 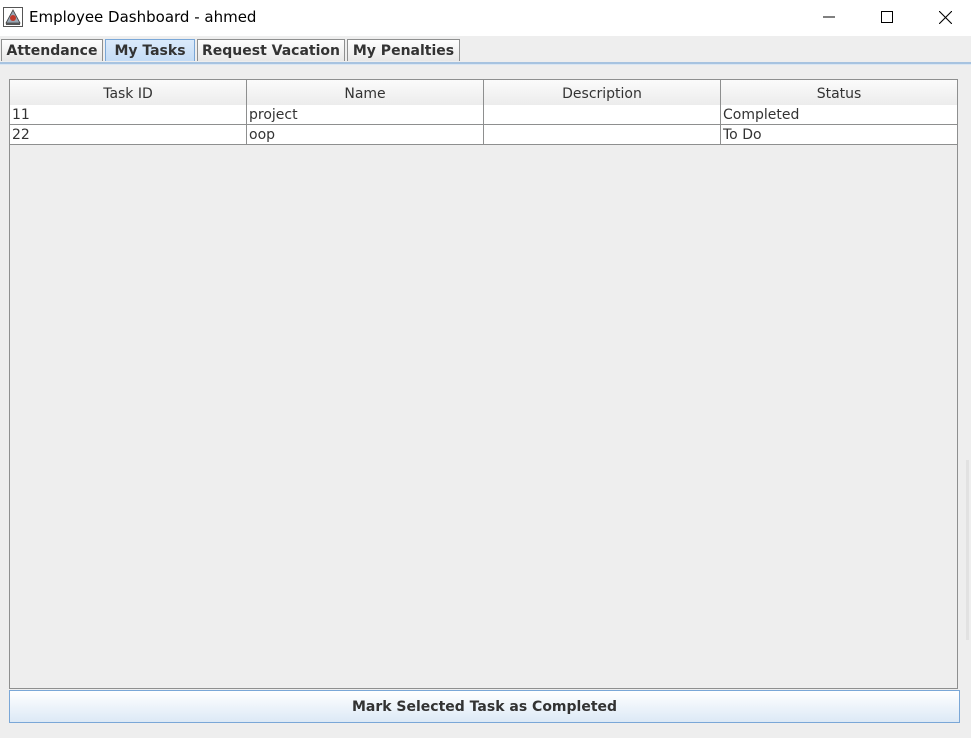 I want to click on minimize-button, so click(x=829, y=17).